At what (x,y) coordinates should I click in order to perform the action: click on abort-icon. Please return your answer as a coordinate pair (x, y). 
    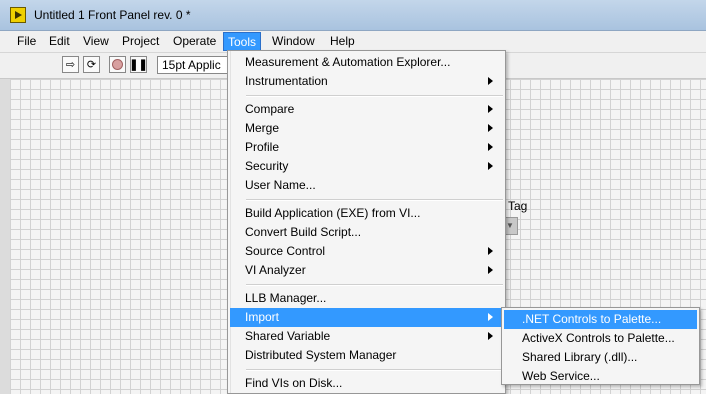
    Looking at the image, I should click on (117, 64).